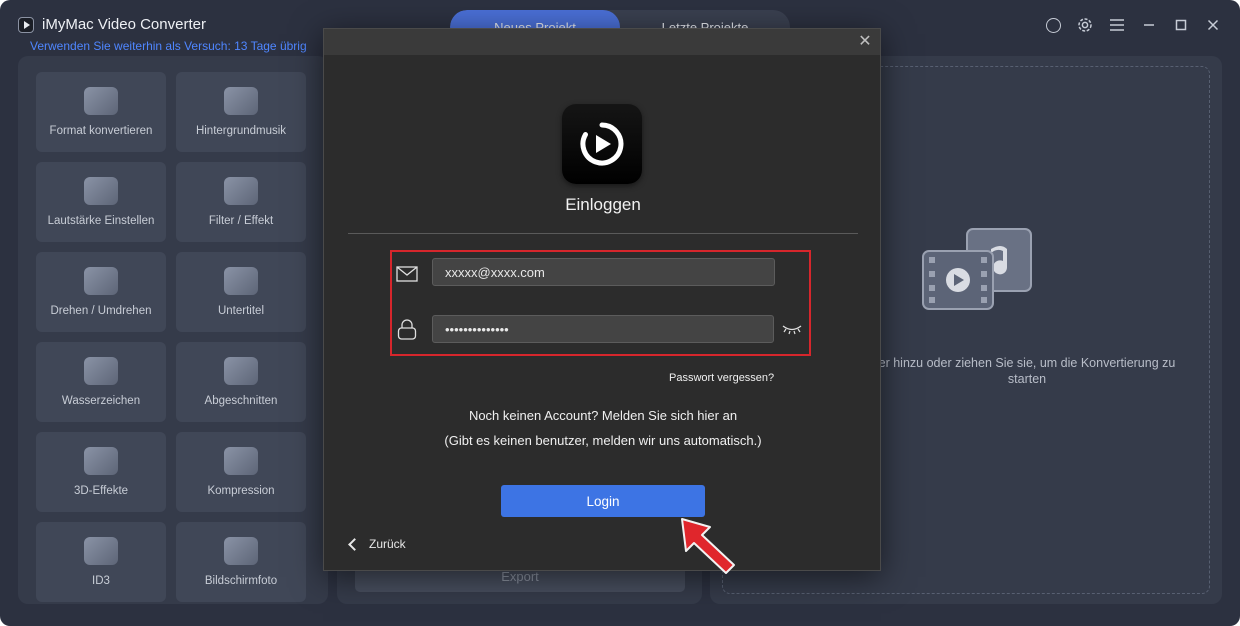  I want to click on lock-icon, so click(407, 329).